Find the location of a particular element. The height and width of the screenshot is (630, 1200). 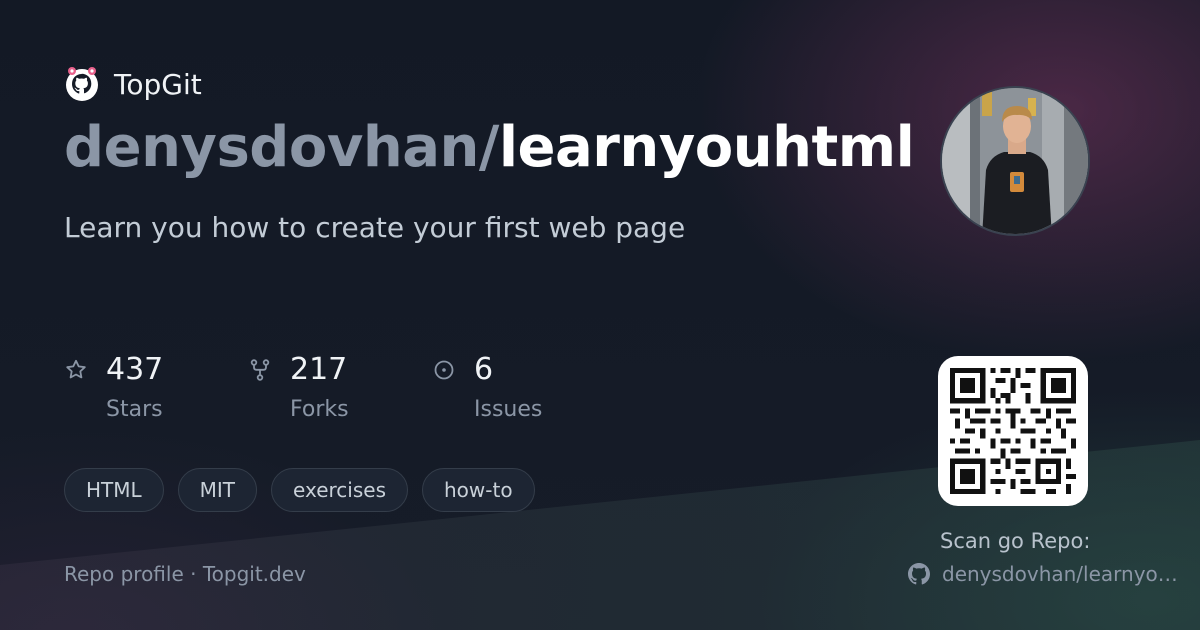

repo-link-text: denysdovhan/learnyouhtml is located at coordinates (1063, 574).